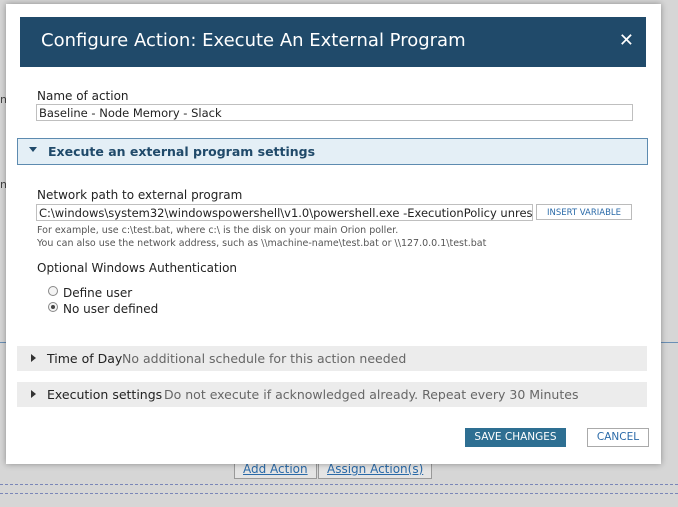  I want to click on network-path-label: Network path to external program, so click(140, 195).